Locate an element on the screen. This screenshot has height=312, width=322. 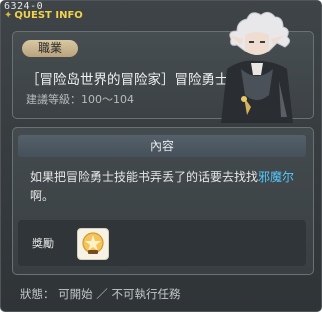
job-badge: 職業 is located at coordinates (50, 48).